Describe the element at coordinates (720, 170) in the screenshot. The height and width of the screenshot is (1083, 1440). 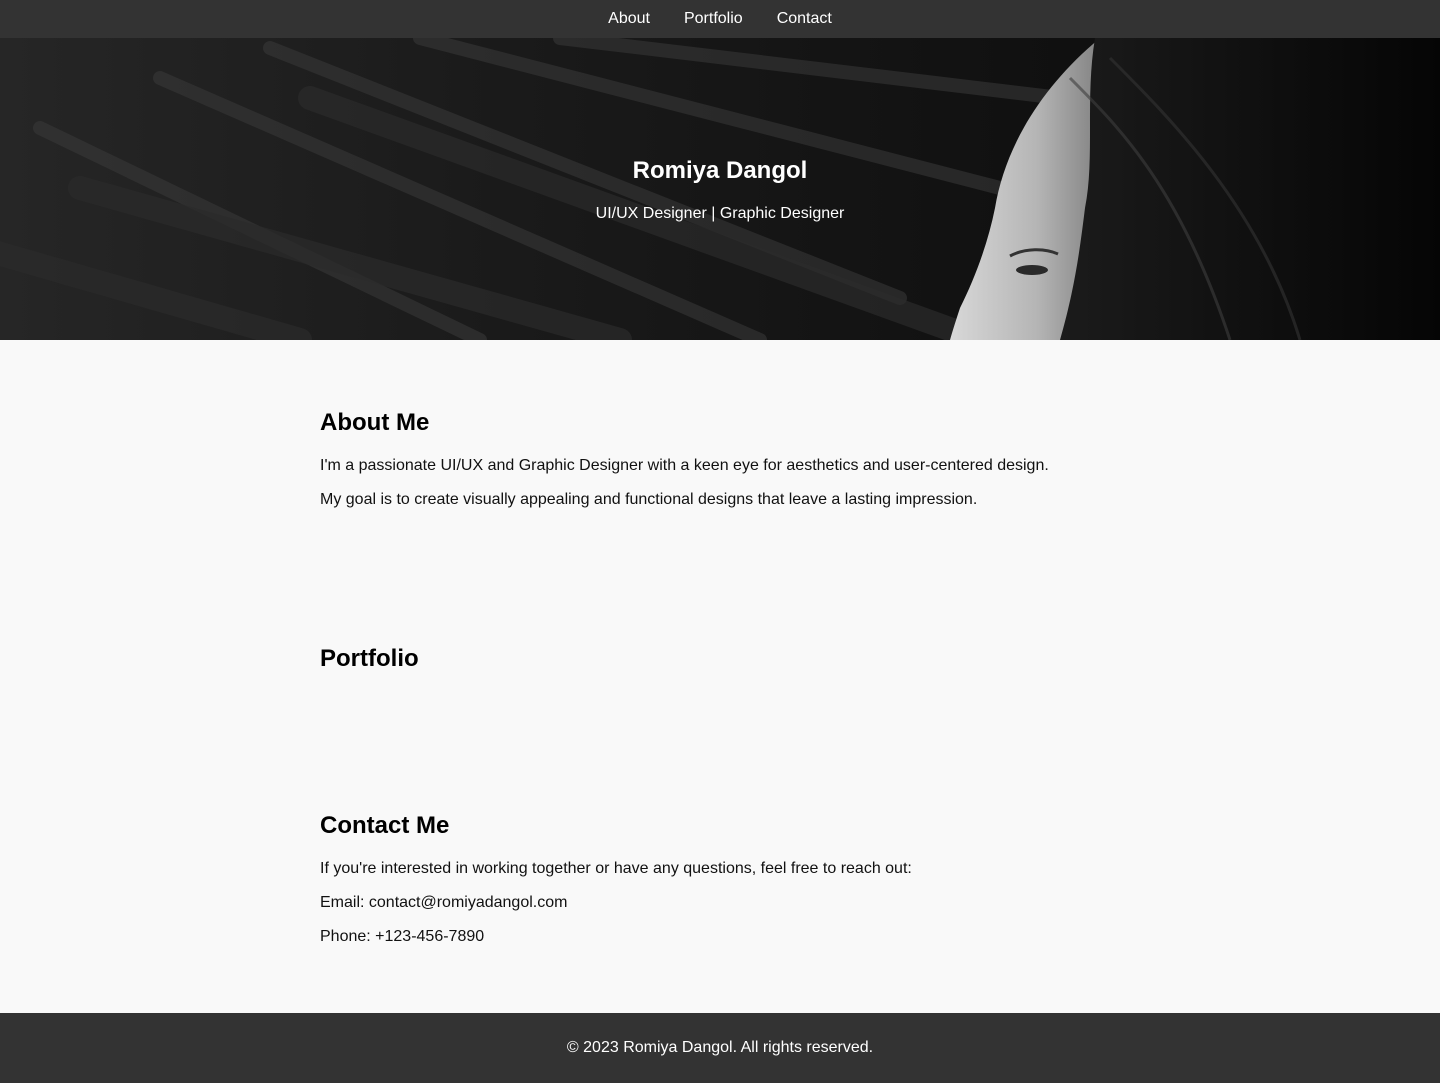
I see `hero-title: Romiya Dangol` at that location.